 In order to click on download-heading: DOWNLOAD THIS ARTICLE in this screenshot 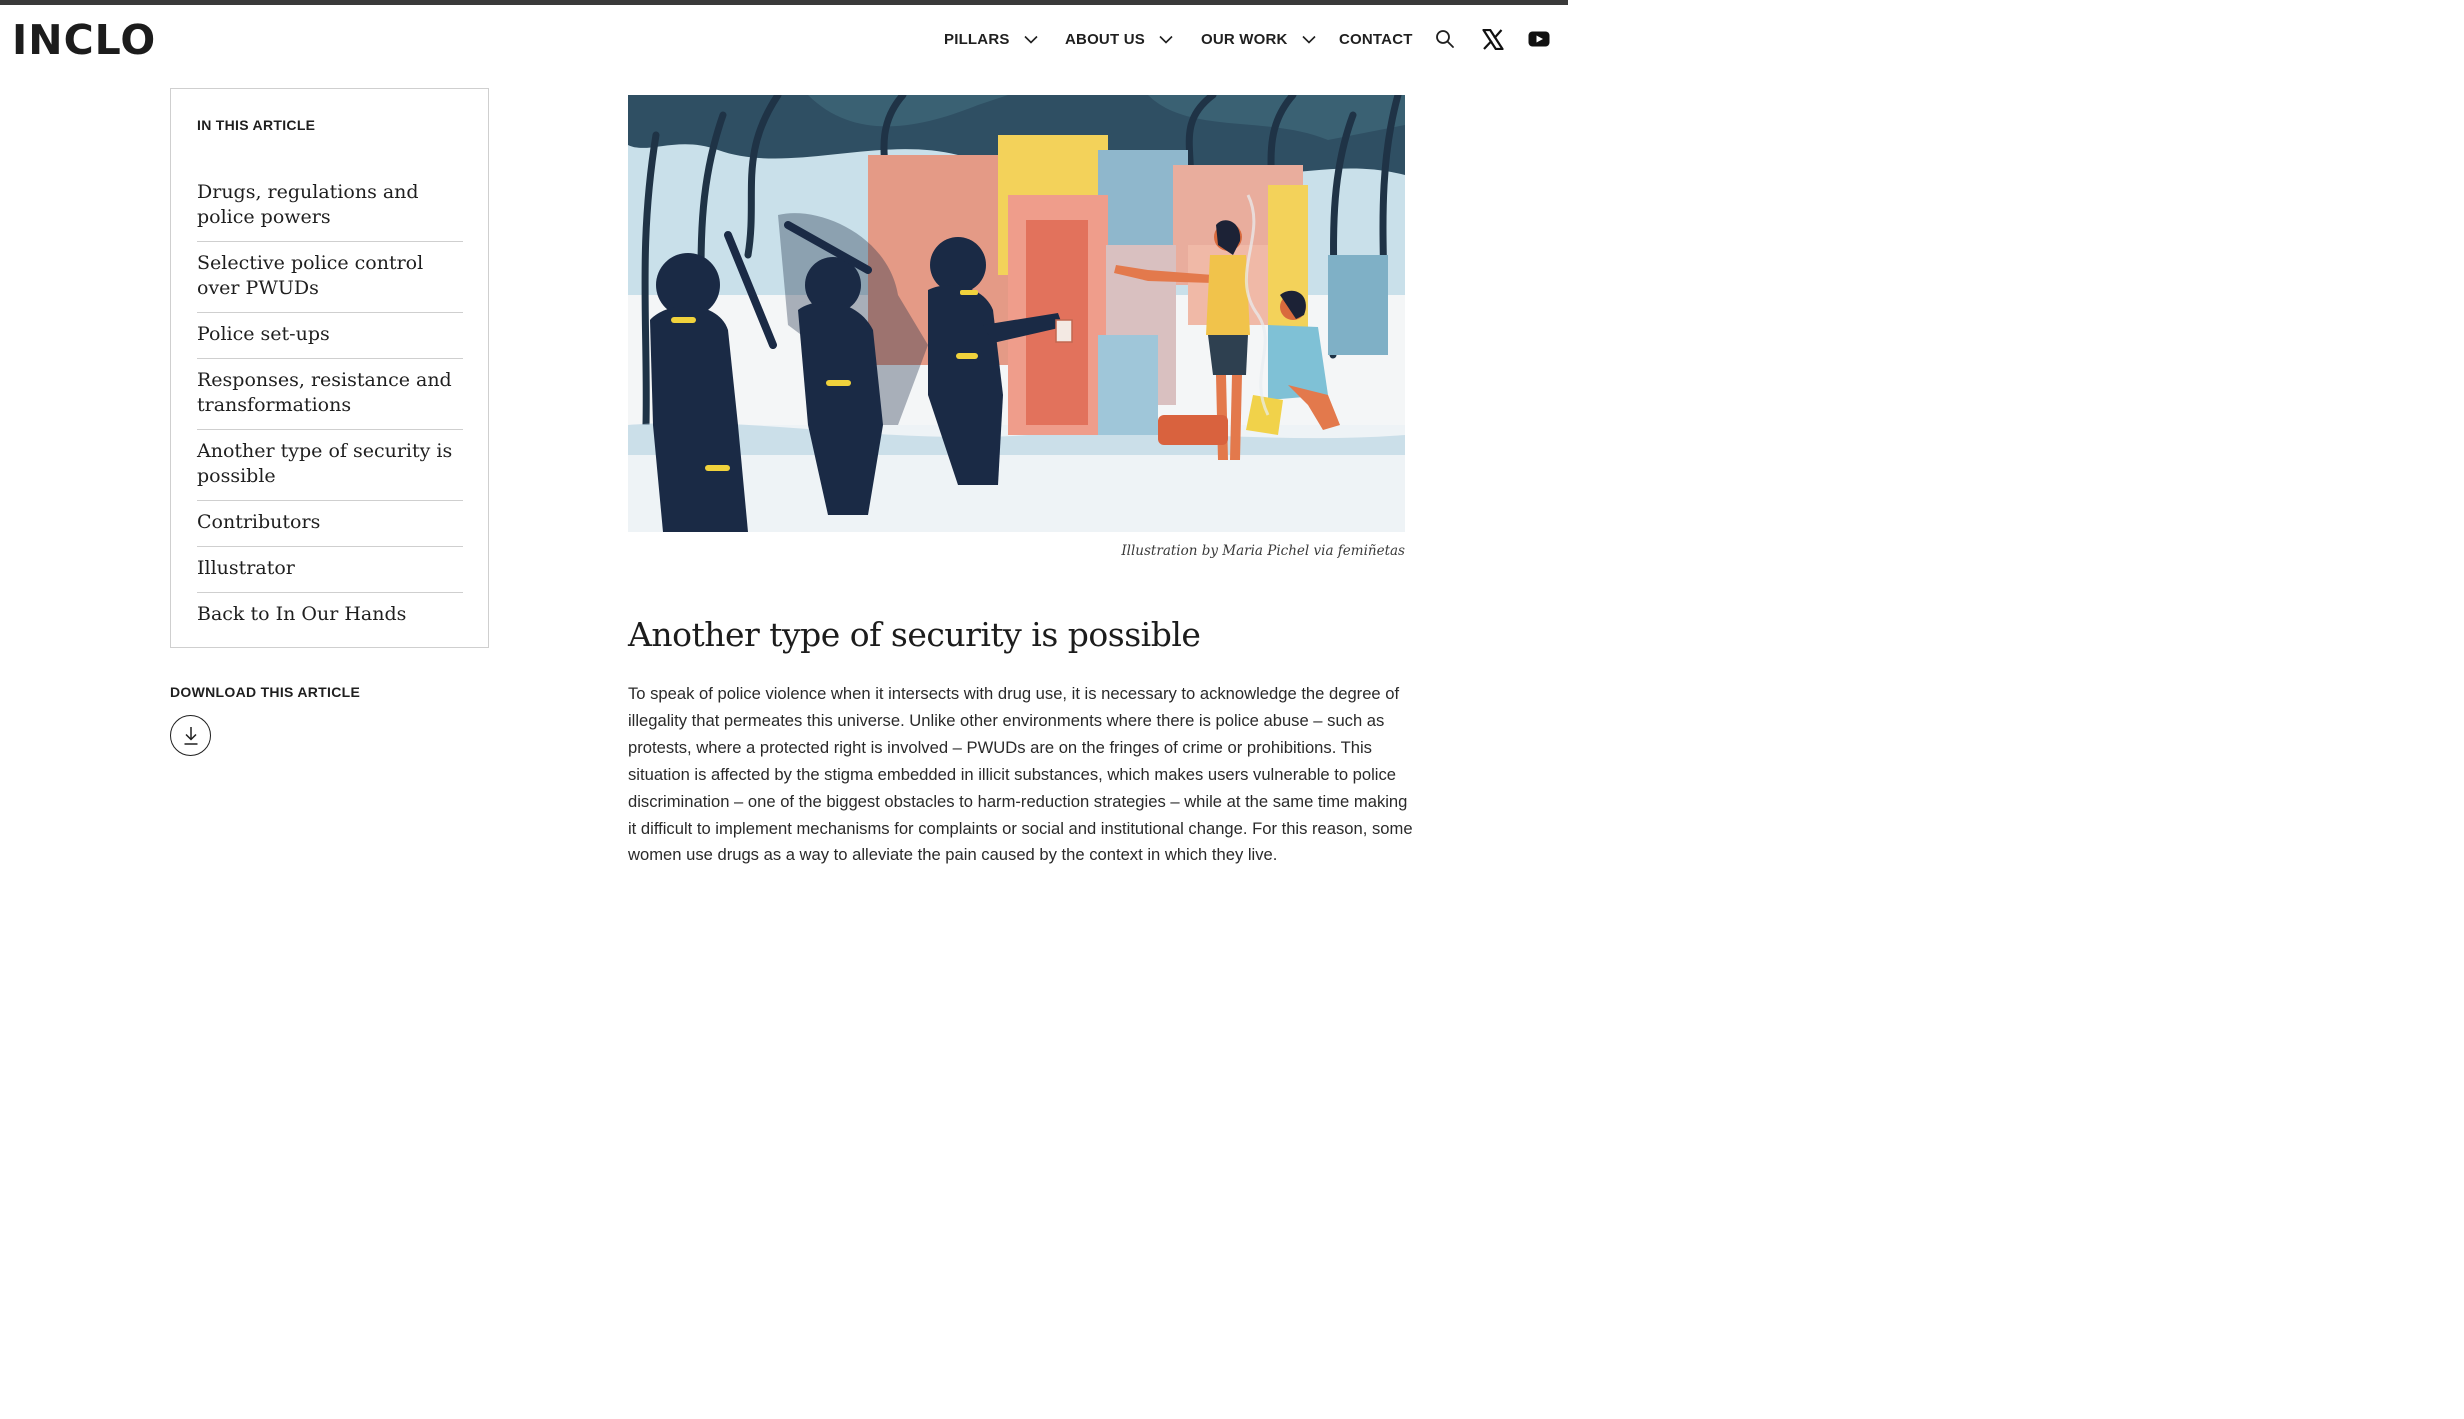, I will do `click(265, 692)`.